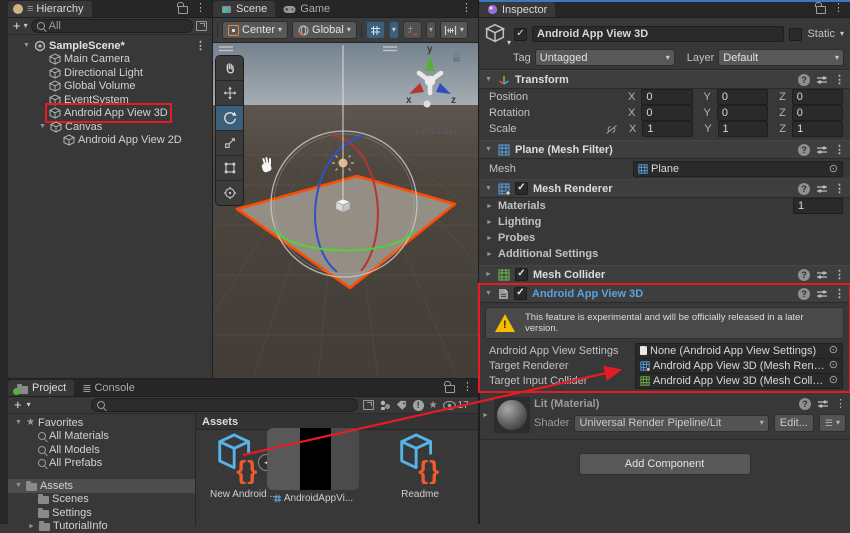 Image resolution: width=850 pixels, height=533 pixels. Describe the element at coordinates (101, 486) in the screenshot. I see `assets-root-row: Assets` at that location.